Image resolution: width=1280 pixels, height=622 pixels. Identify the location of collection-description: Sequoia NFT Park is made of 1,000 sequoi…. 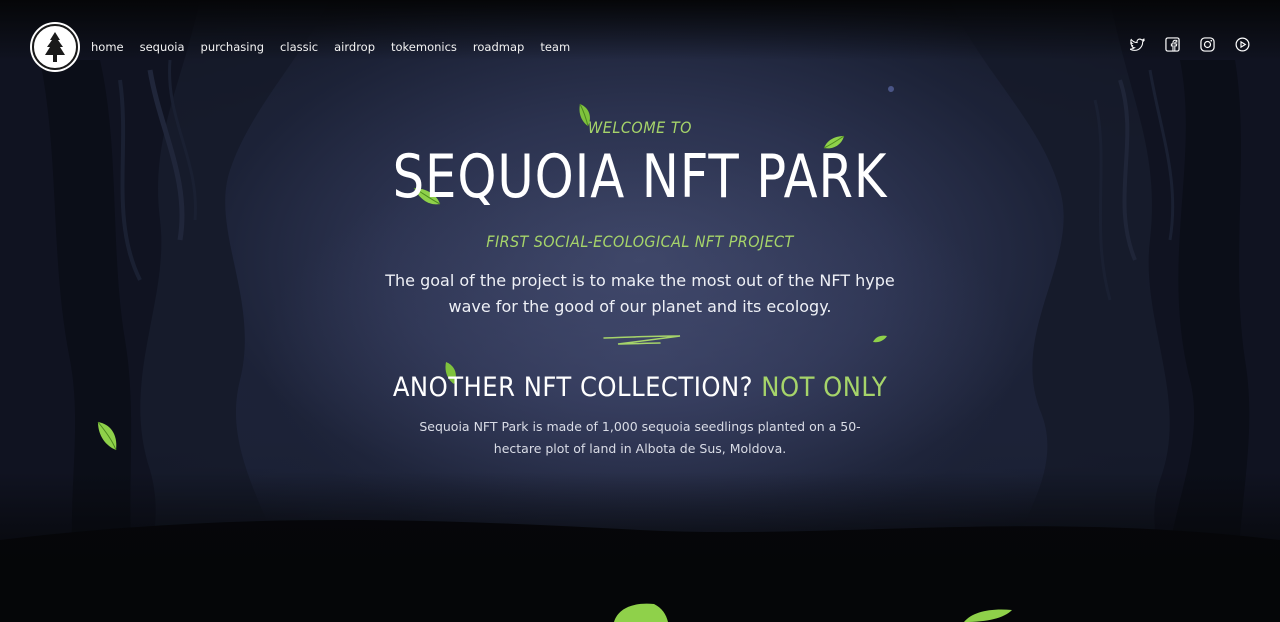
(640, 437).